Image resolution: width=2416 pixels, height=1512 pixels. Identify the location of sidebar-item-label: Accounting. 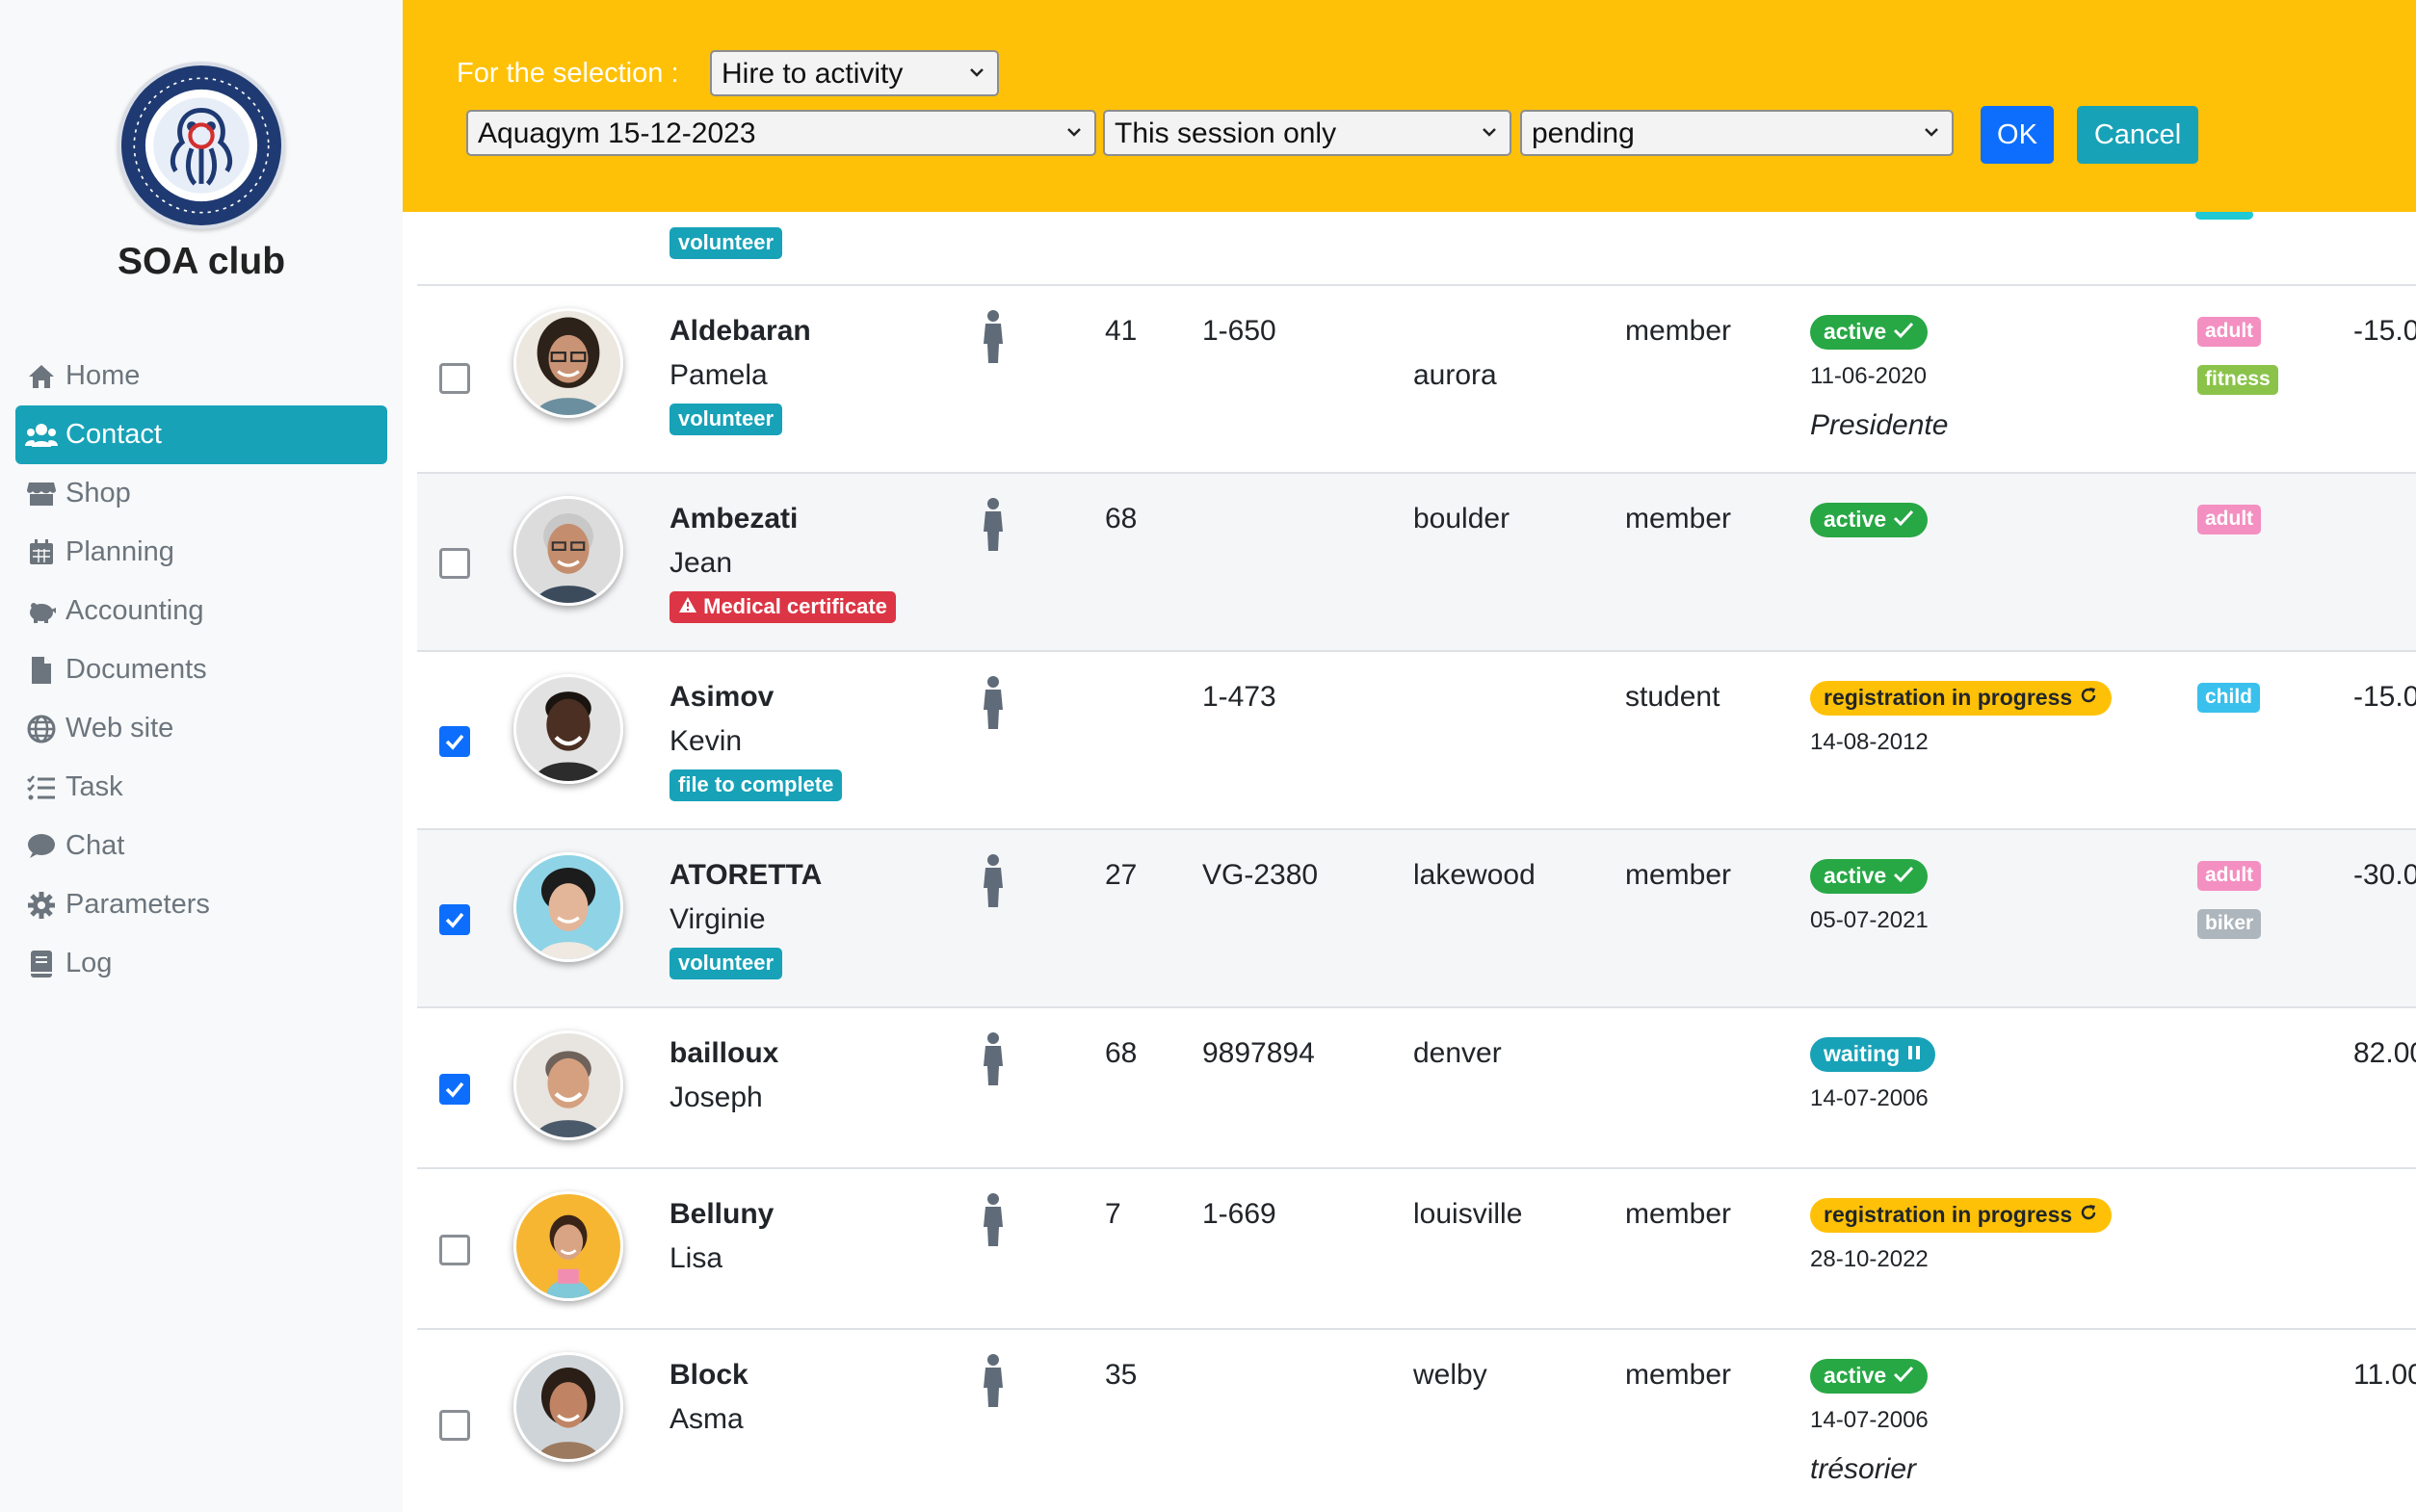
(135, 610).